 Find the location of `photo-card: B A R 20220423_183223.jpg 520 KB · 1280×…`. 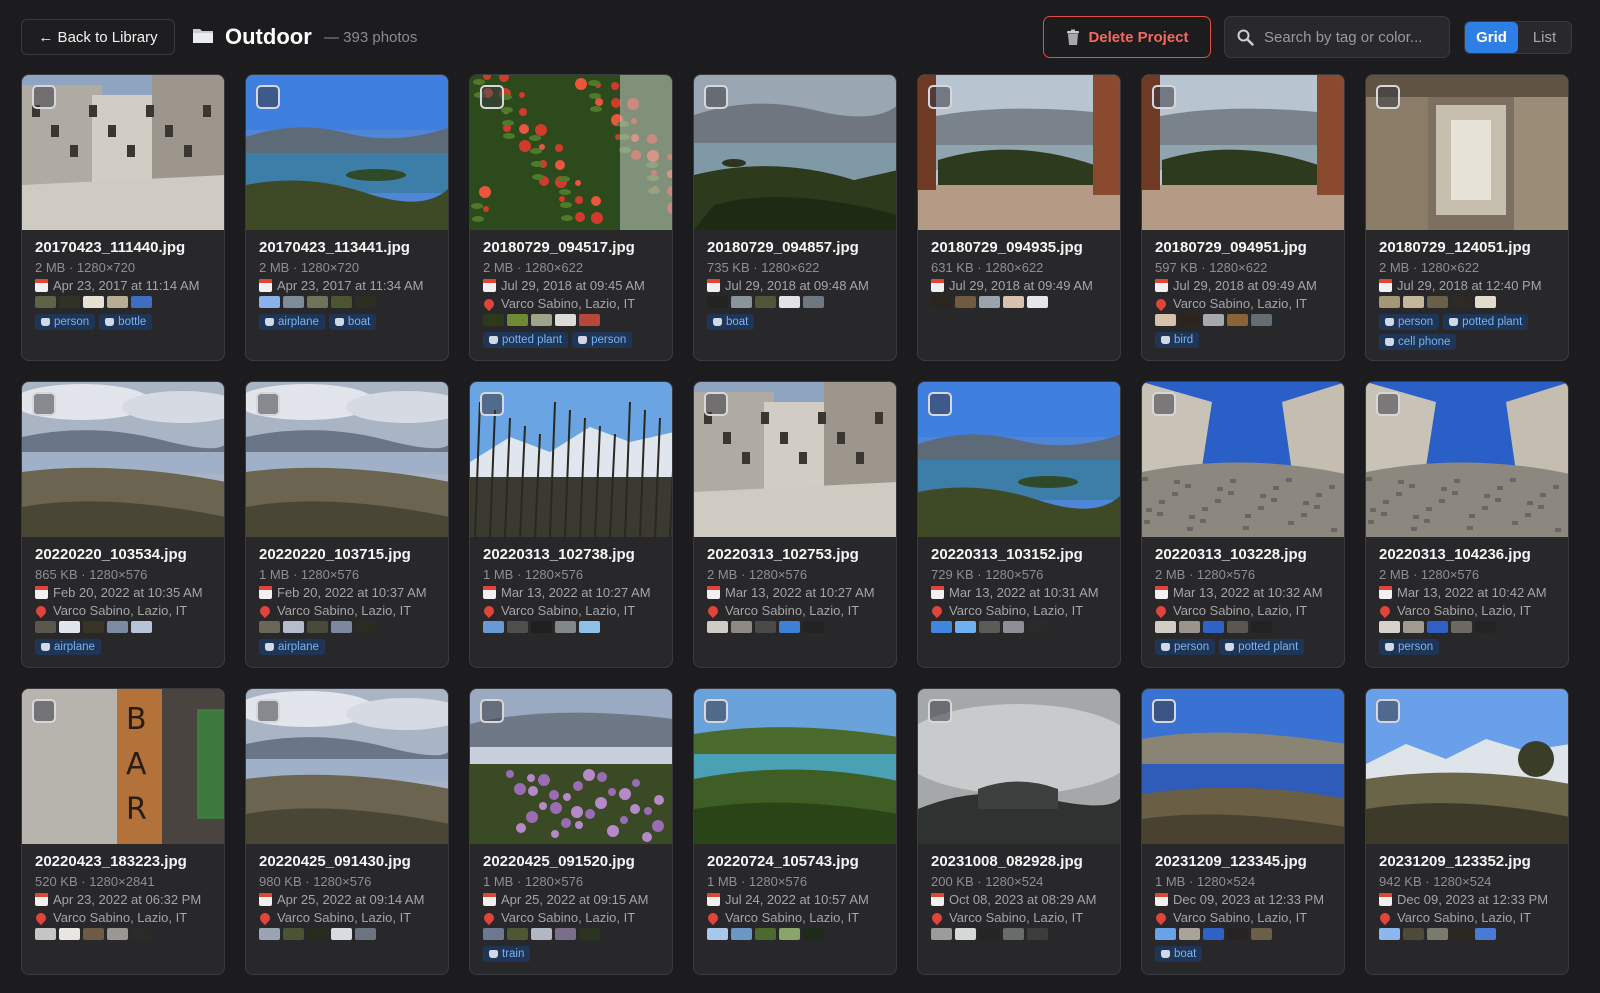

photo-card: B A R 20220423_183223.jpg 520 KB · 1280×… is located at coordinates (123, 831).